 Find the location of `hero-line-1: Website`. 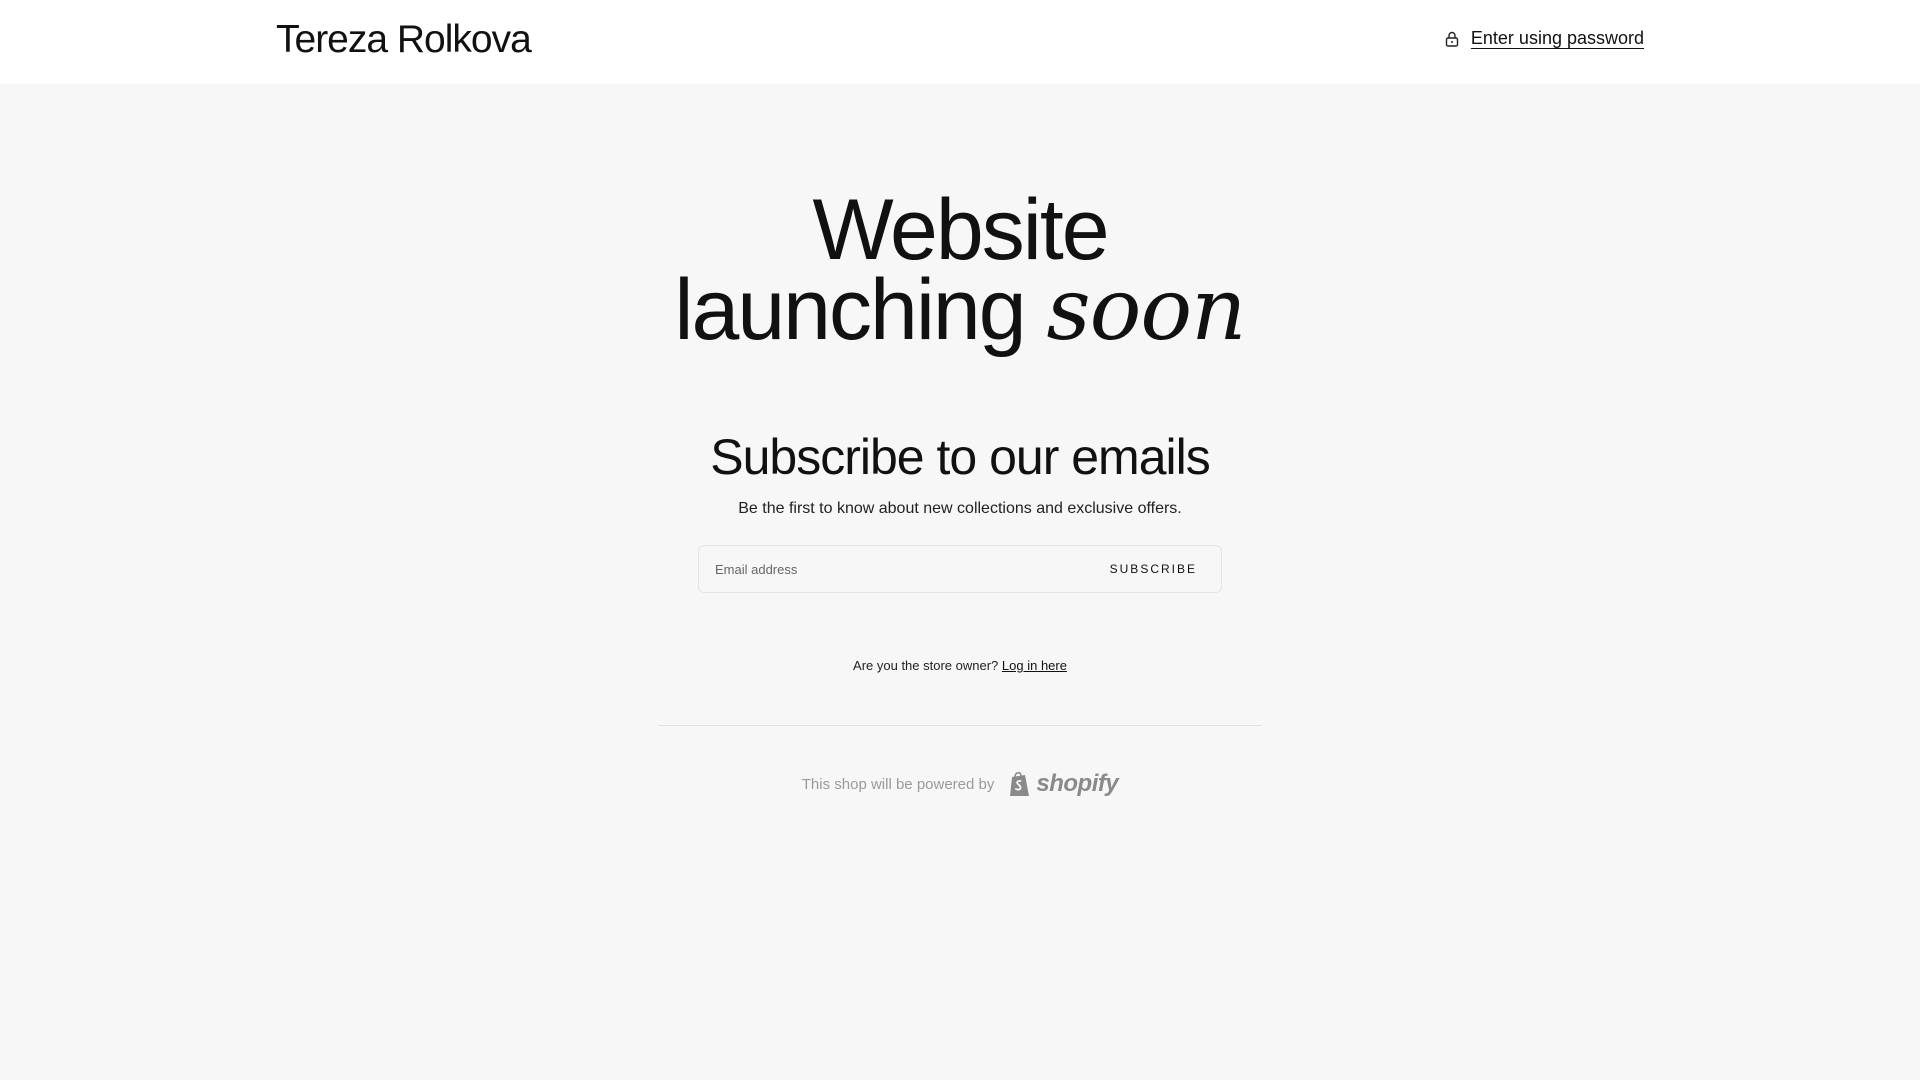

hero-line-1: Website is located at coordinates (960, 230).